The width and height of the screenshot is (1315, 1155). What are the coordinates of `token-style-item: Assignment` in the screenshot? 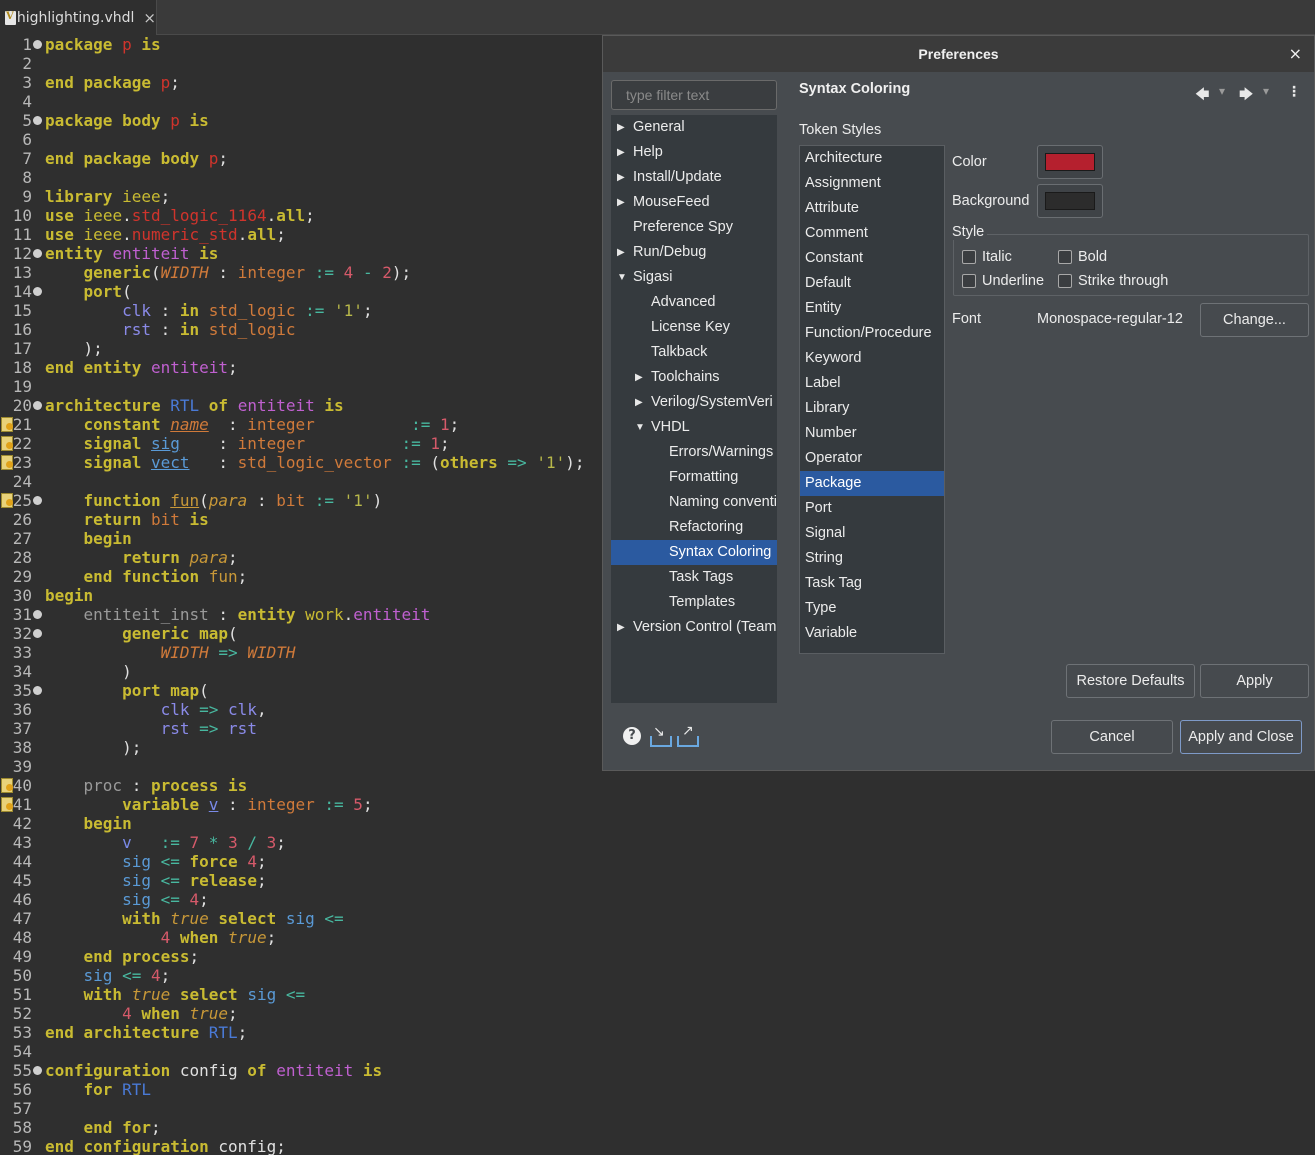 It's located at (872, 183).